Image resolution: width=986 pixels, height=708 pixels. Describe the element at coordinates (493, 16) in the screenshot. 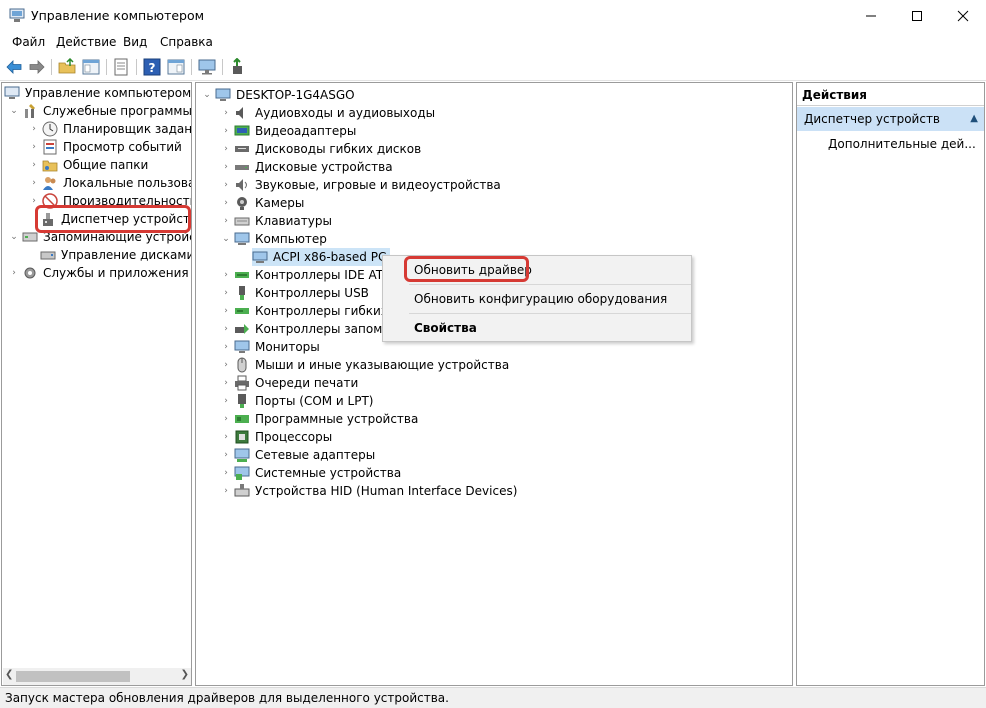

I see `title-bar: Управление компьютером` at that location.